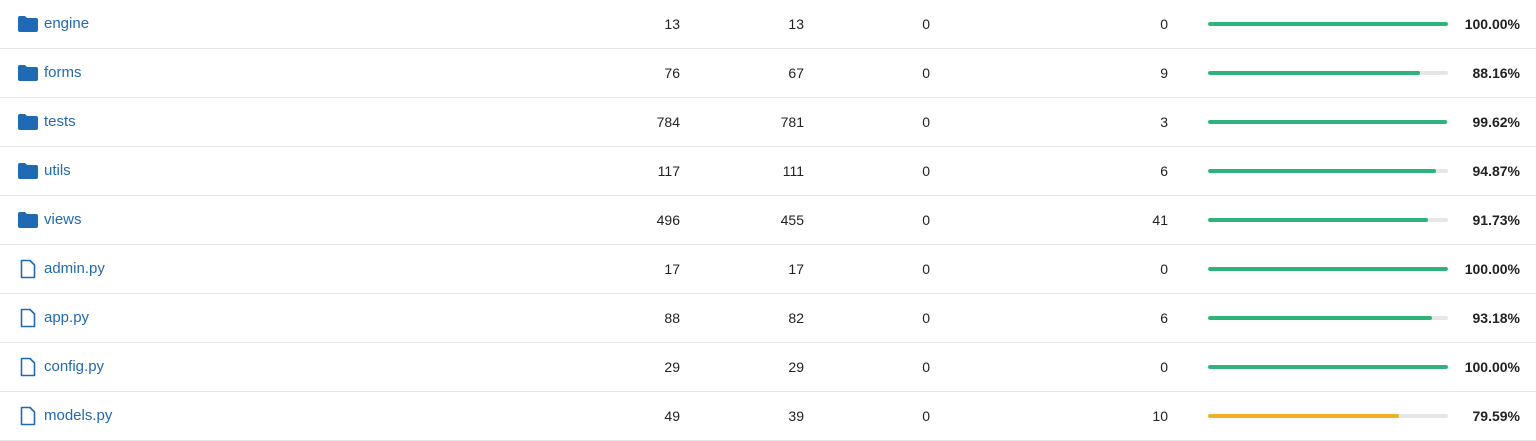 The width and height of the screenshot is (1536, 441). Describe the element at coordinates (672, 269) in the screenshot. I see `statements-value: 17` at that location.